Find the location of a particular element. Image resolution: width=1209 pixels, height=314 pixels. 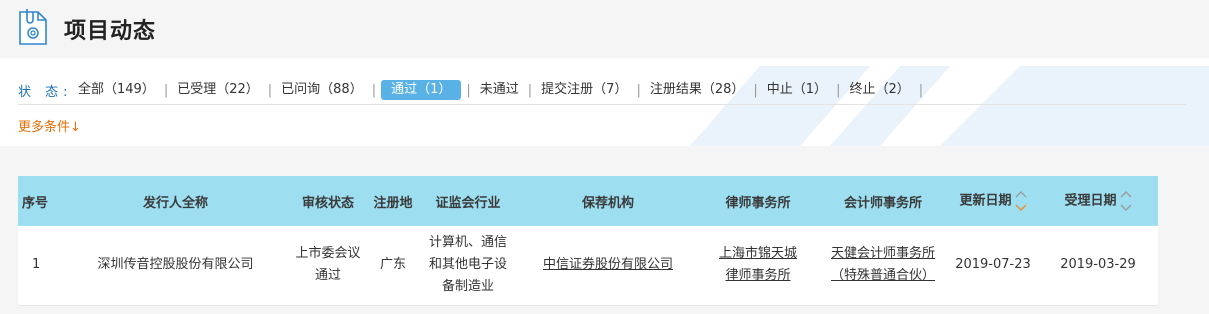

industry-line: 和其他电子设 is located at coordinates (467, 265).